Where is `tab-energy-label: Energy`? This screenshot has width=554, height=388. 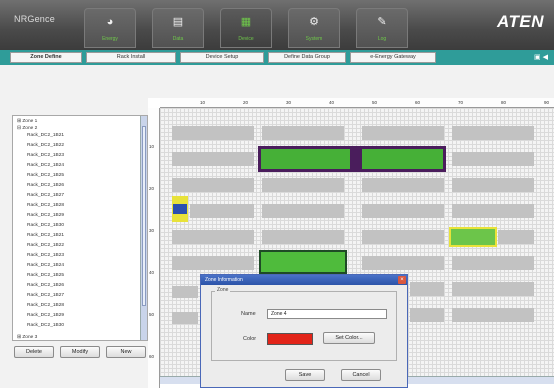
tab-energy-label: Energy is located at coordinates (110, 39).